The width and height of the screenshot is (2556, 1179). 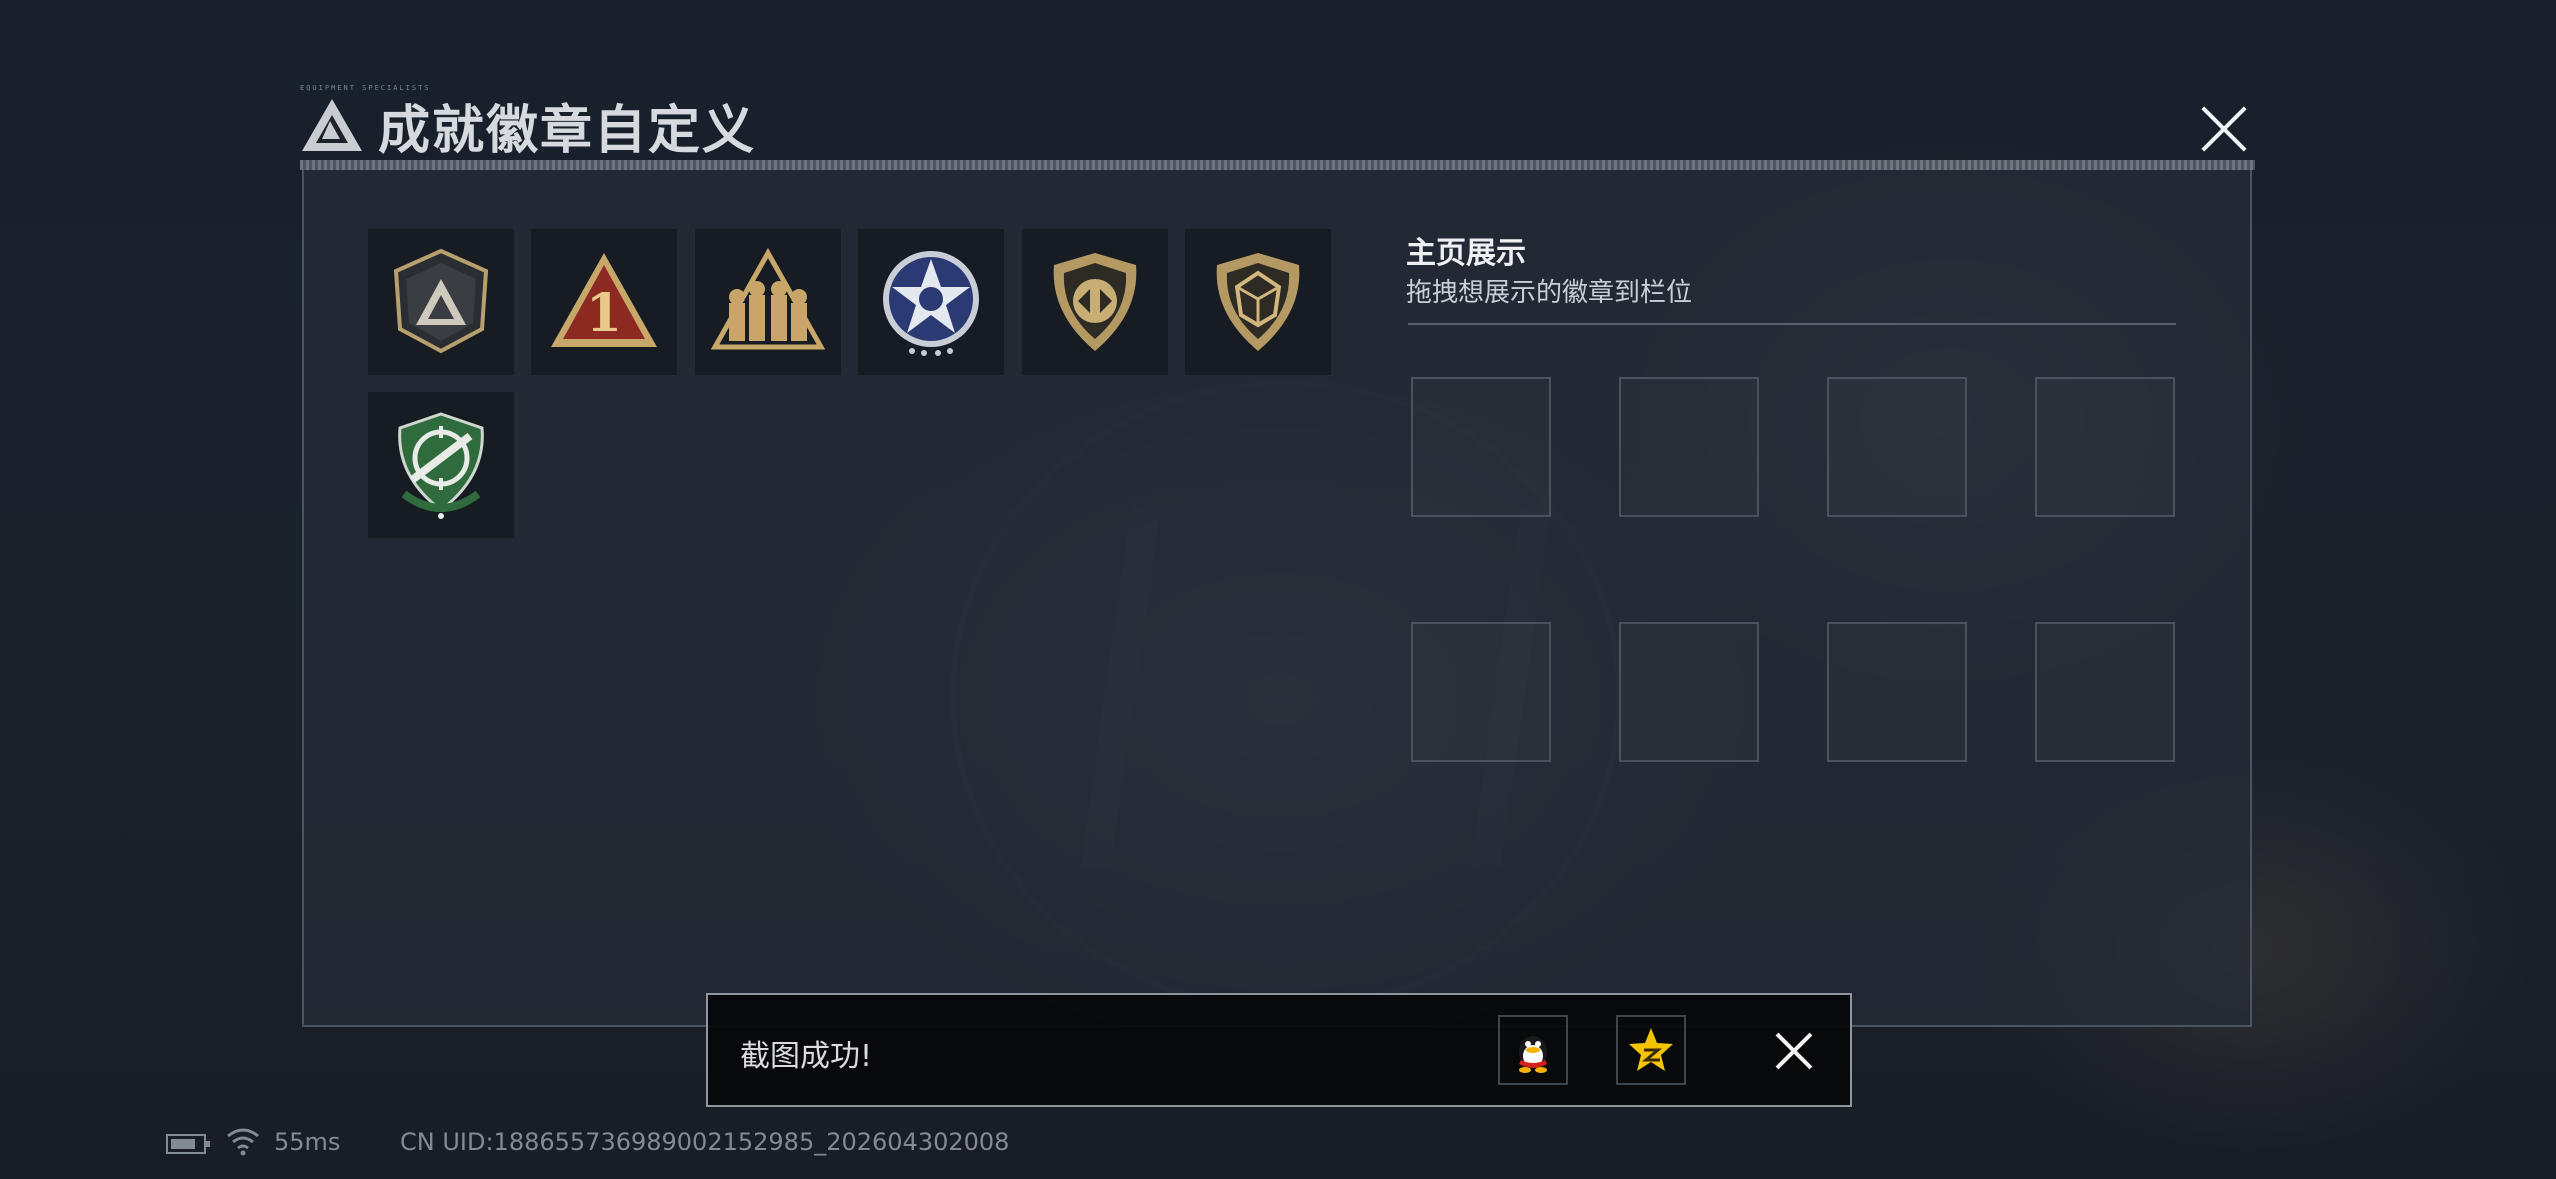 What do you see at coordinates (1792, 324) in the screenshot?
I see `section-divider` at bounding box center [1792, 324].